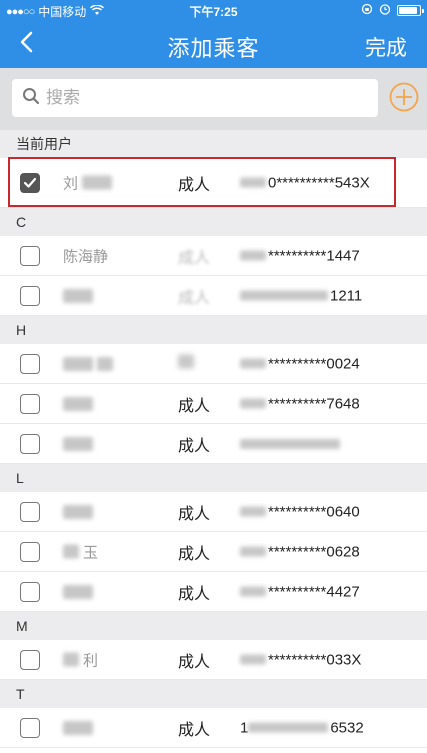 The image size is (427, 753). I want to click on id-number: **********0640, so click(300, 511).